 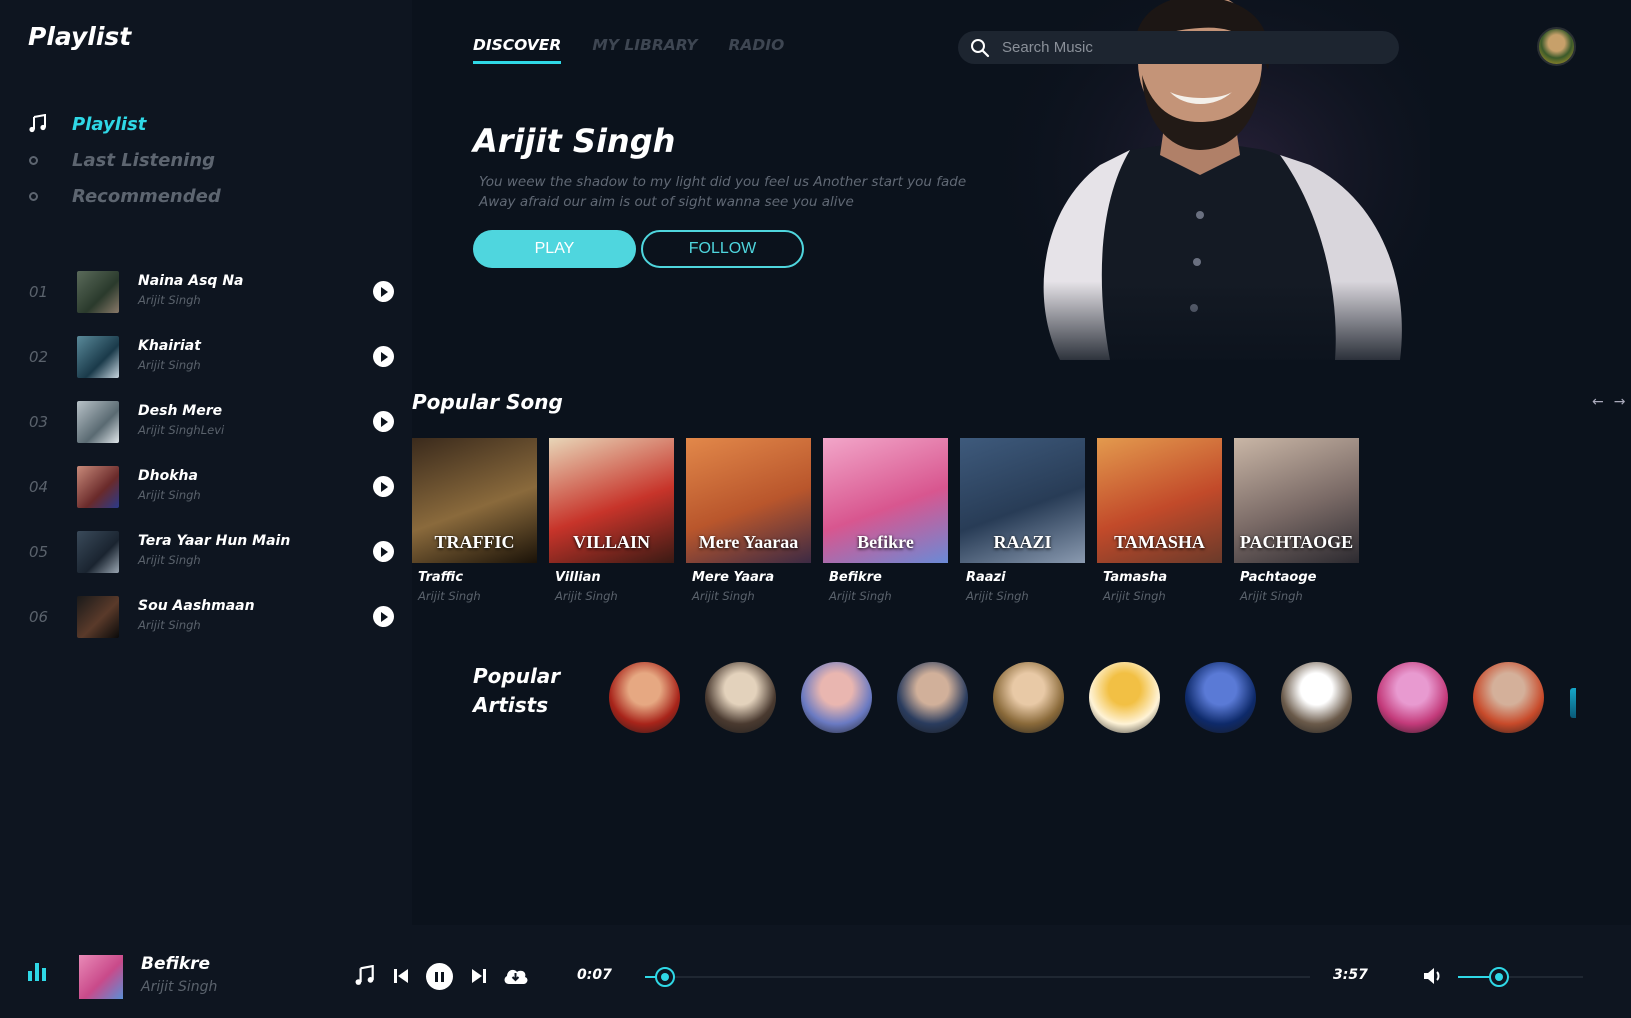 What do you see at coordinates (50, 124) in the screenshot?
I see `music-note-icon` at bounding box center [50, 124].